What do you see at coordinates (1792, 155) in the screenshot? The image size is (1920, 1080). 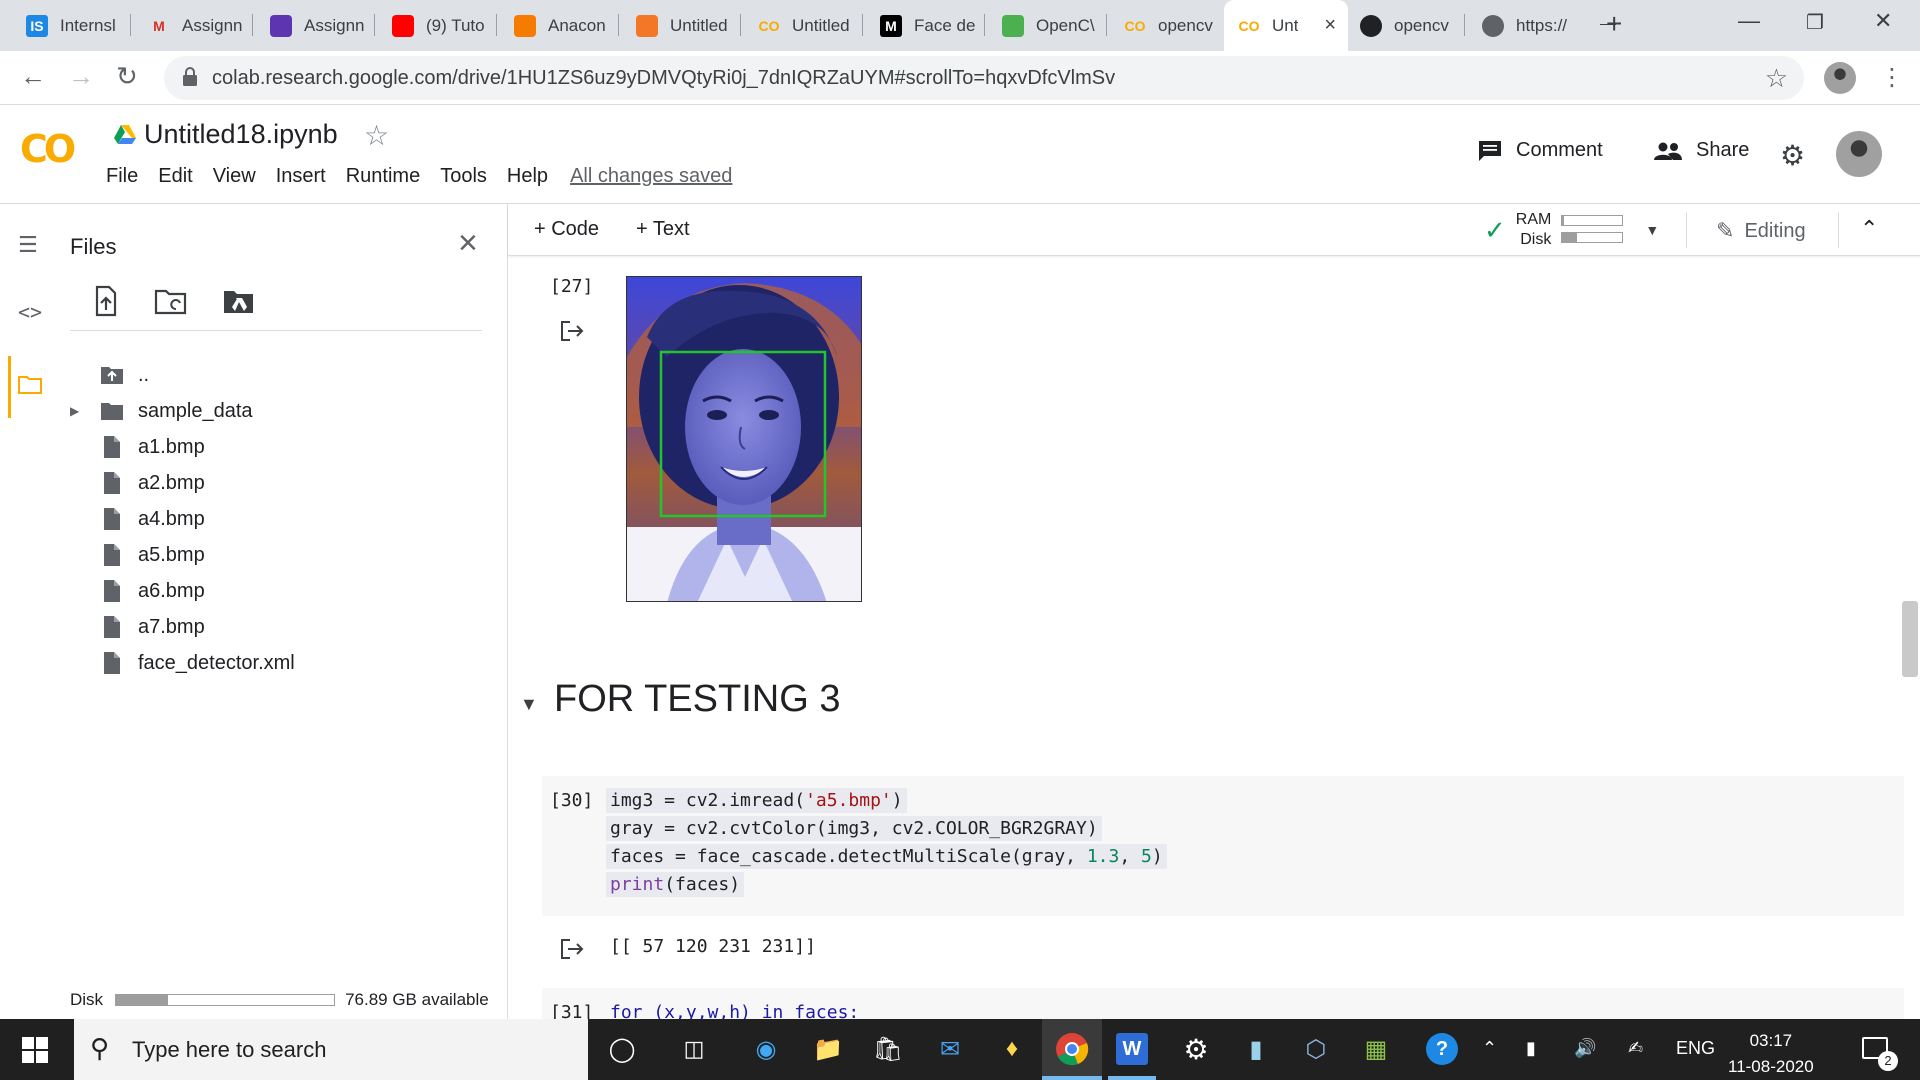 I see `settings-gear-icon: ⚙` at bounding box center [1792, 155].